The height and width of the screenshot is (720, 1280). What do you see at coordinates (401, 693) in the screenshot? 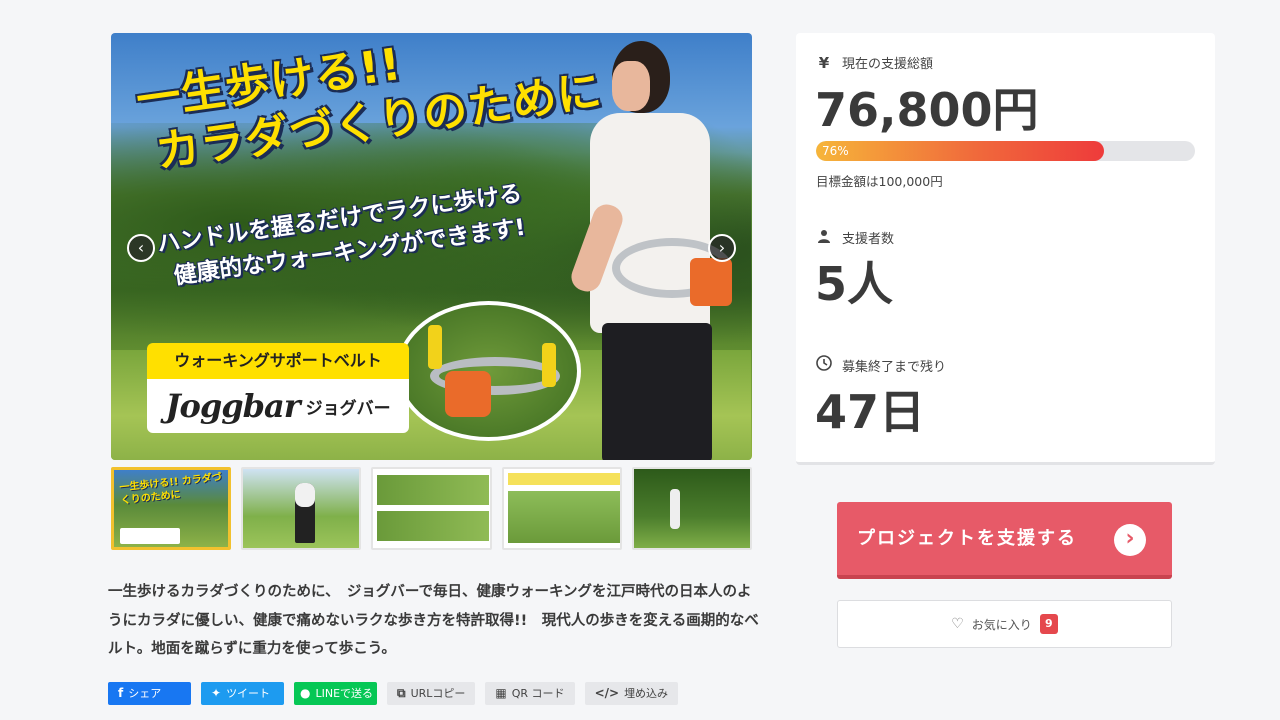
I see `copy-icon: ⧉` at bounding box center [401, 693].